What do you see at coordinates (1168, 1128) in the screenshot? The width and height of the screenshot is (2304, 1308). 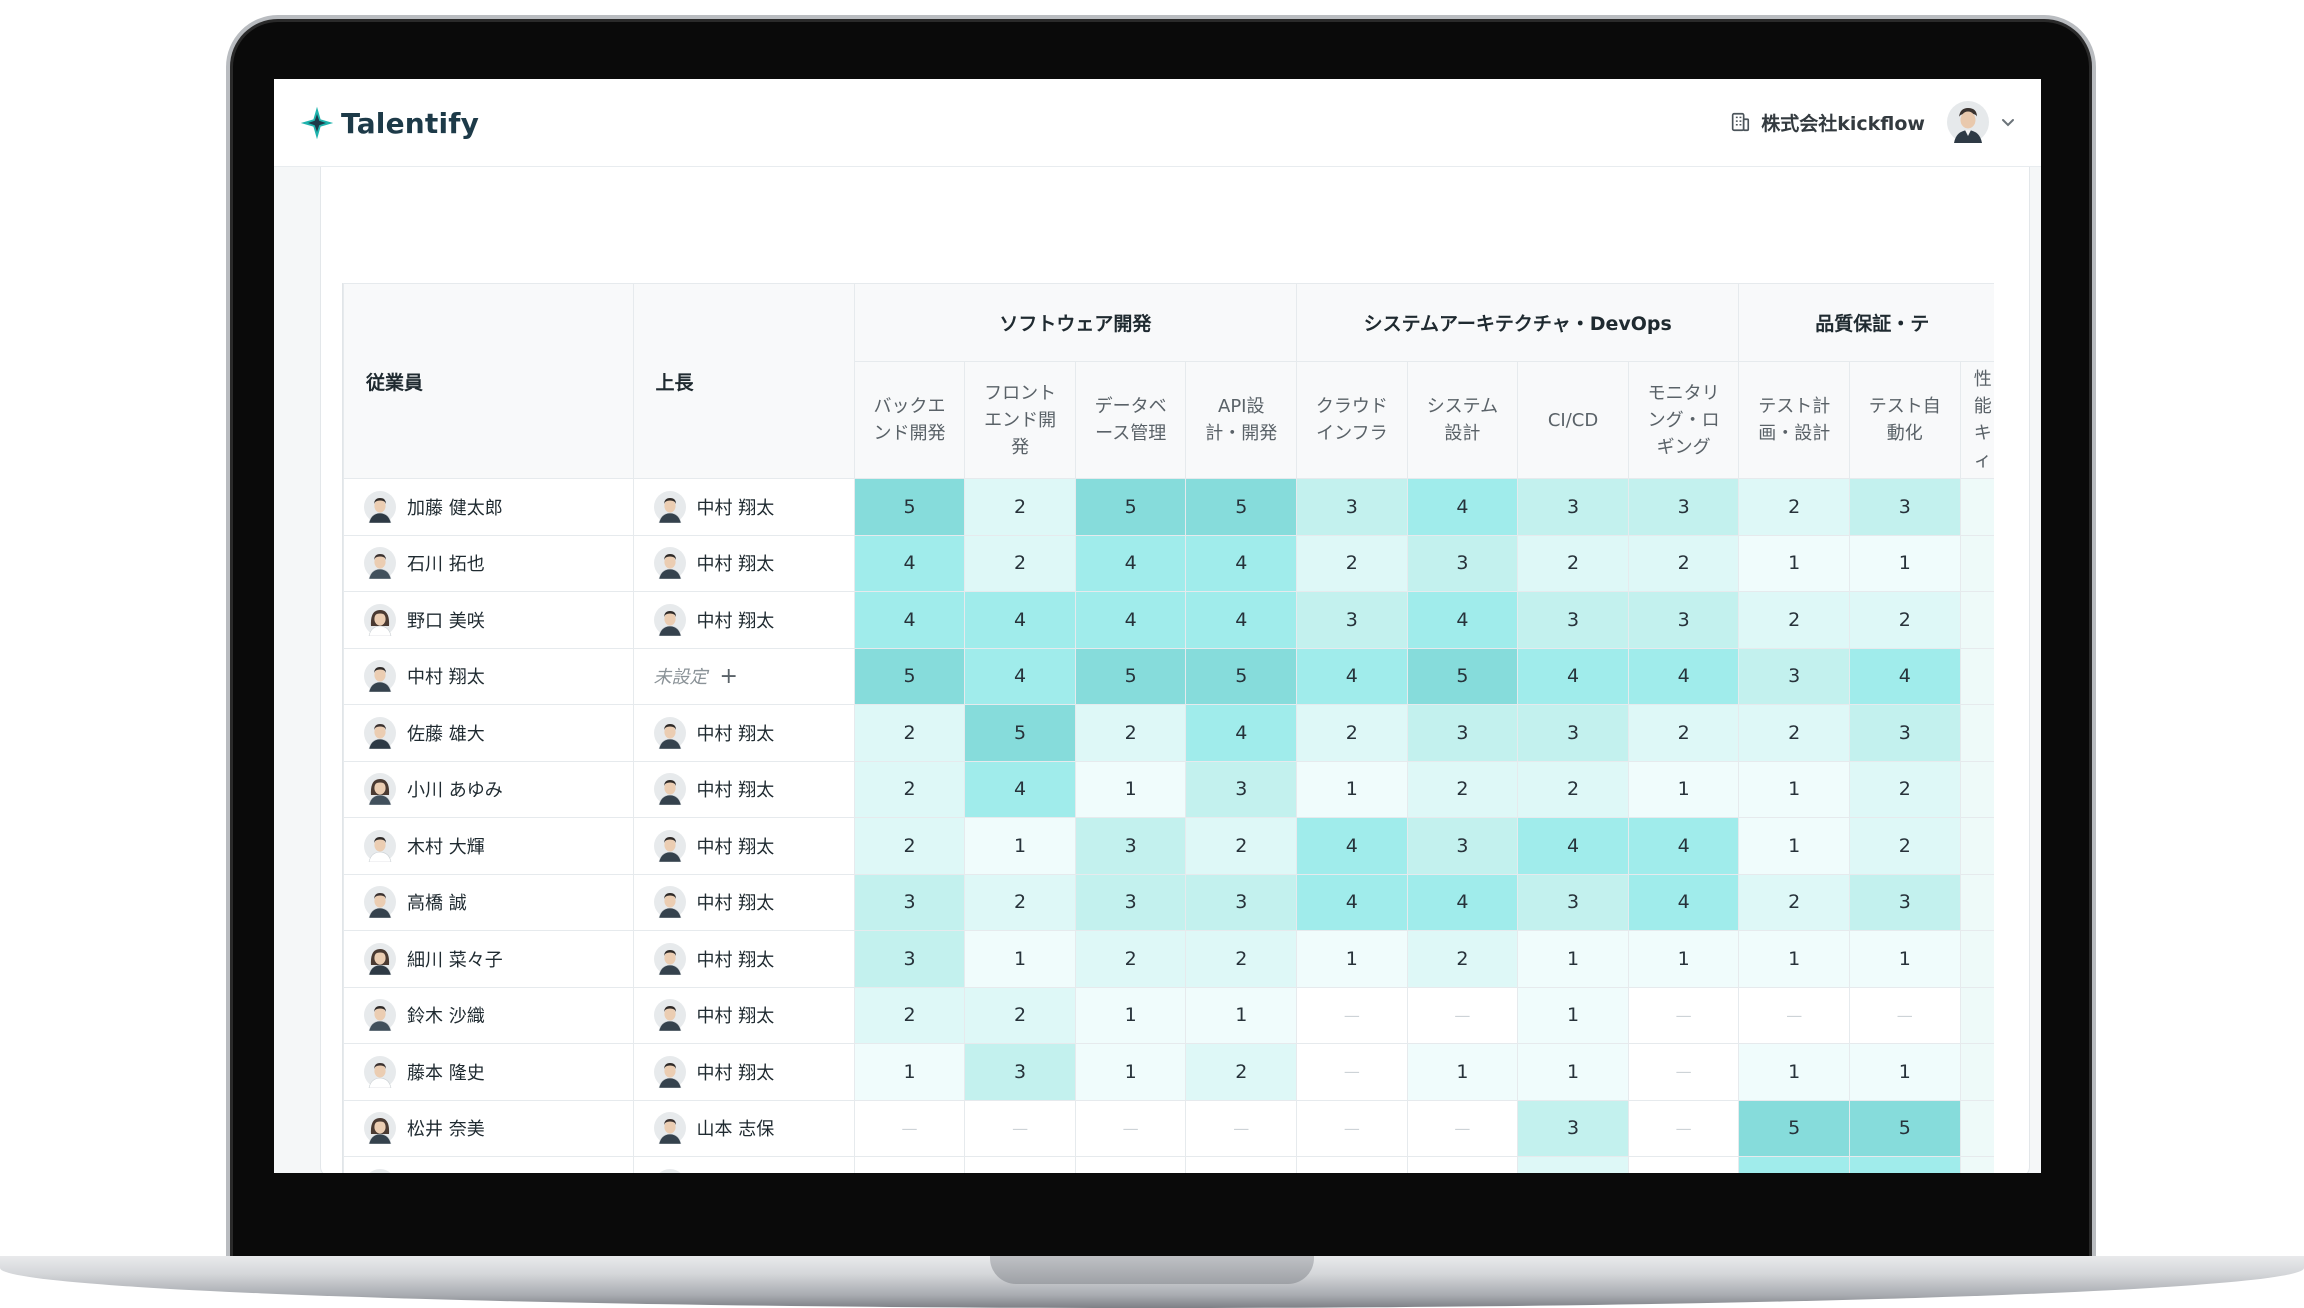 I see `table-row: 松井 奈美 山本 志保 — — — — — —3—5 5` at bounding box center [1168, 1128].